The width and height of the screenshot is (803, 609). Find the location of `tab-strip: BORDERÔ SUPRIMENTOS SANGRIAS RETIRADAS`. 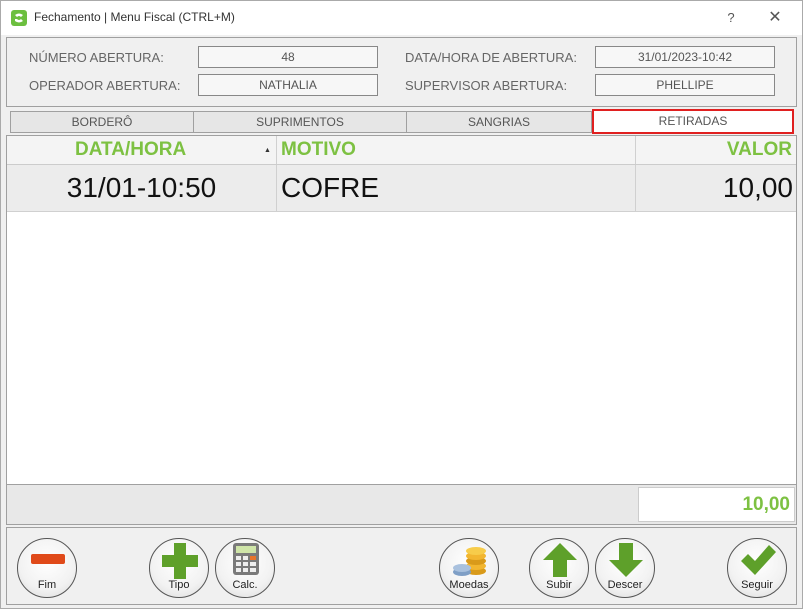

tab-strip: BORDERÔ SUPRIMENTOS SANGRIAS RETIRADAS is located at coordinates (401, 121).